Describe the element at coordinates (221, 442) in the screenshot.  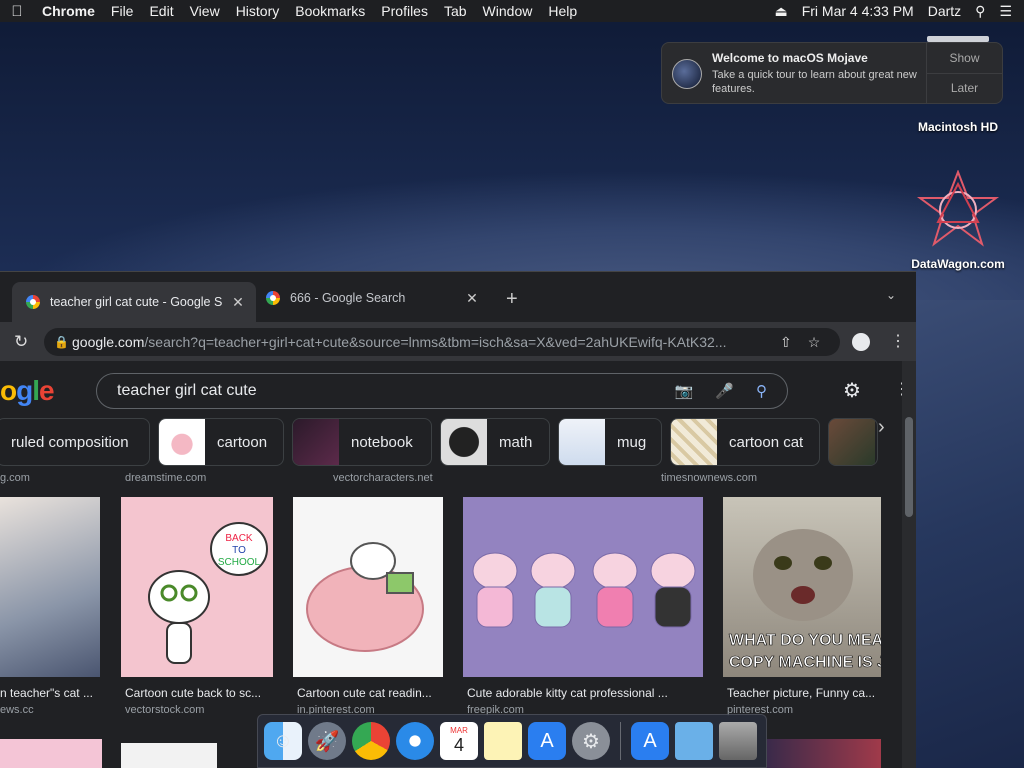
I see `chip-cartoon: cartoon` at that location.